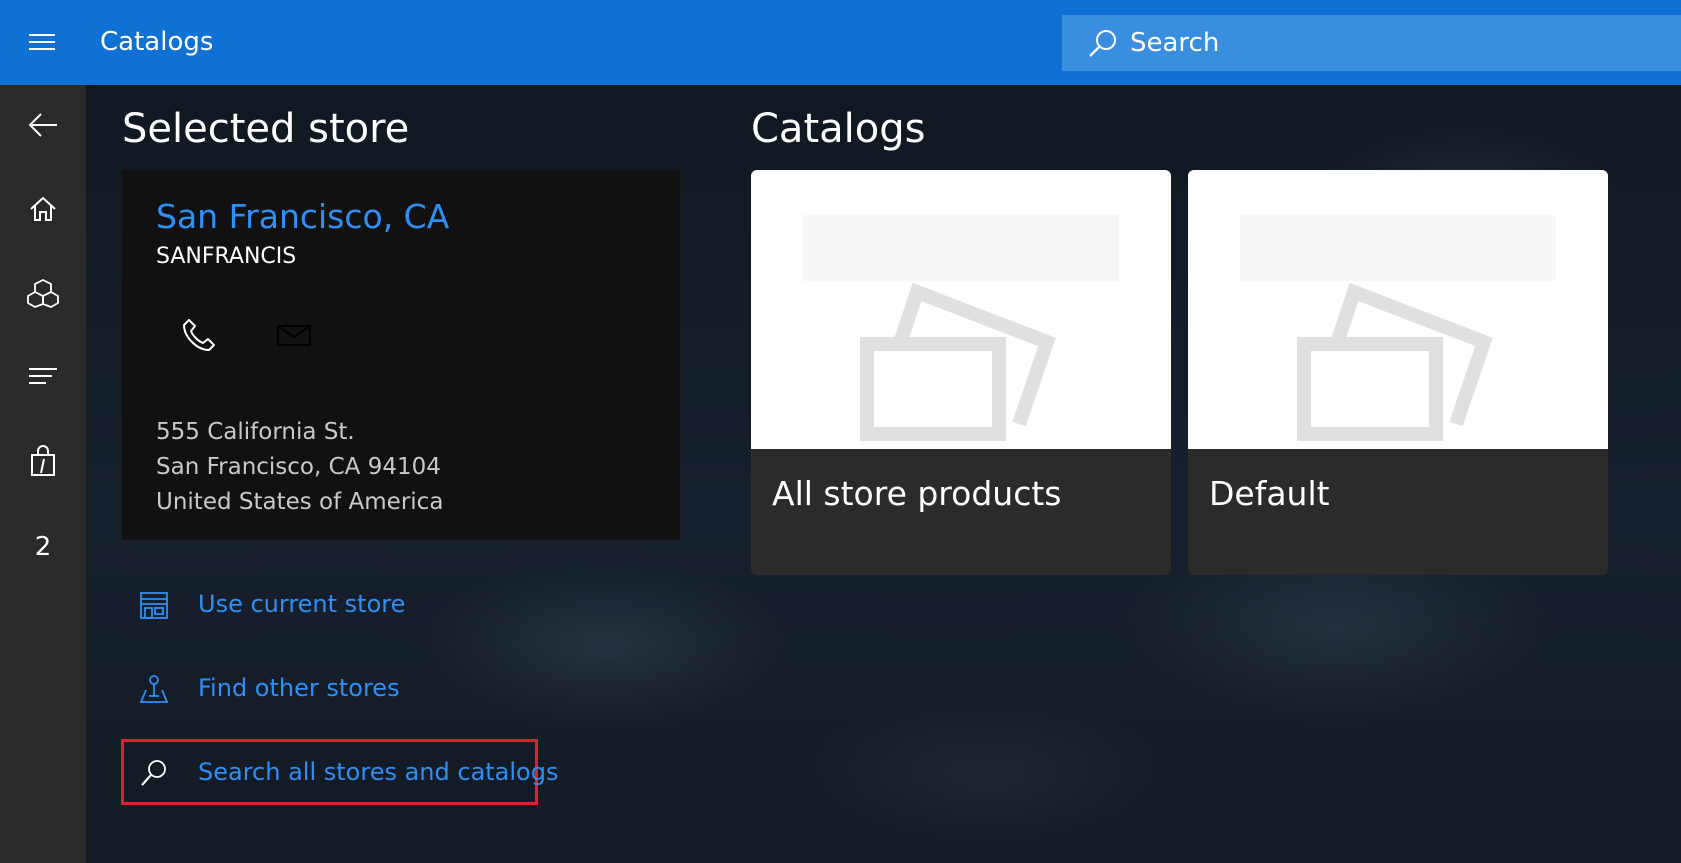 Image resolution: width=1681 pixels, height=863 pixels. What do you see at coordinates (298, 467) in the screenshot?
I see `address-line-2: San Francisco, CA 94104` at bounding box center [298, 467].